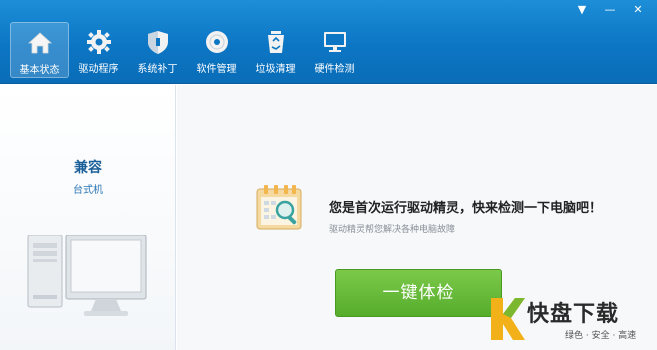 The image size is (657, 350). I want to click on tab-basic-status: 基本状态, so click(39, 50).